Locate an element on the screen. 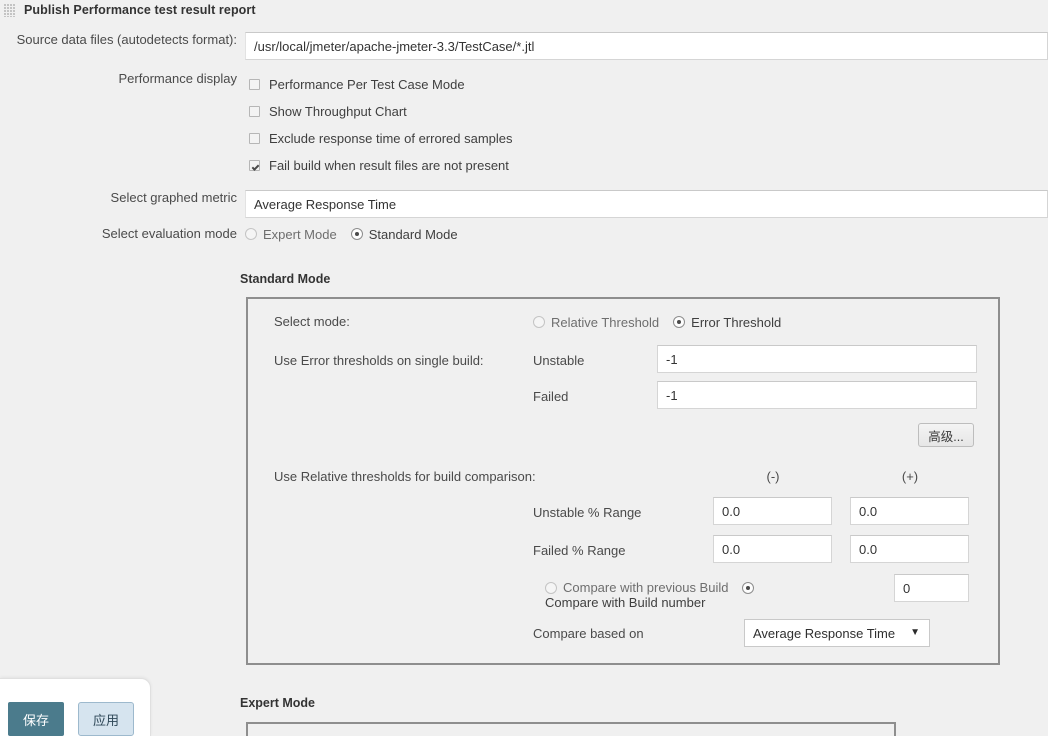 The height and width of the screenshot is (736, 1048). graphed-metric-input is located at coordinates (646, 204).